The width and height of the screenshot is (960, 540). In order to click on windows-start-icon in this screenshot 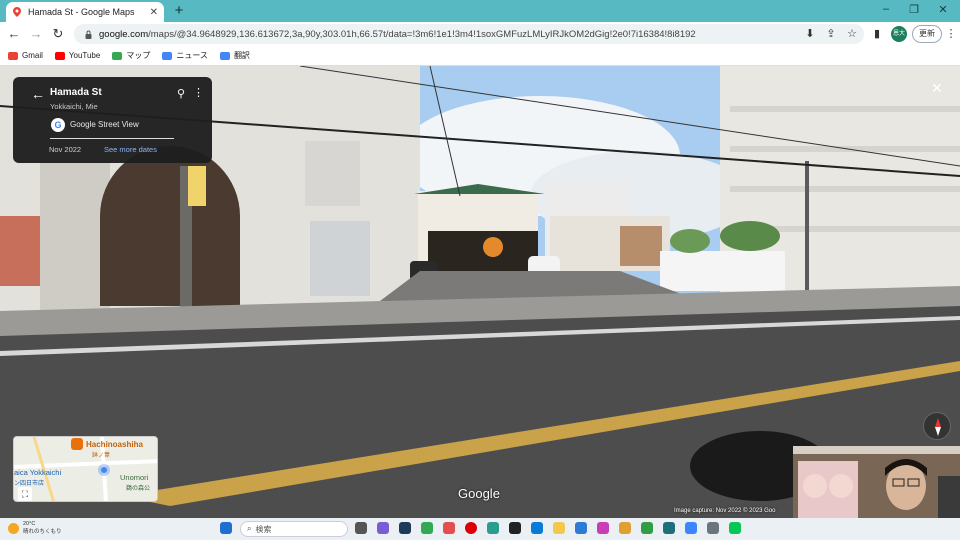, I will do `click(226, 528)`.